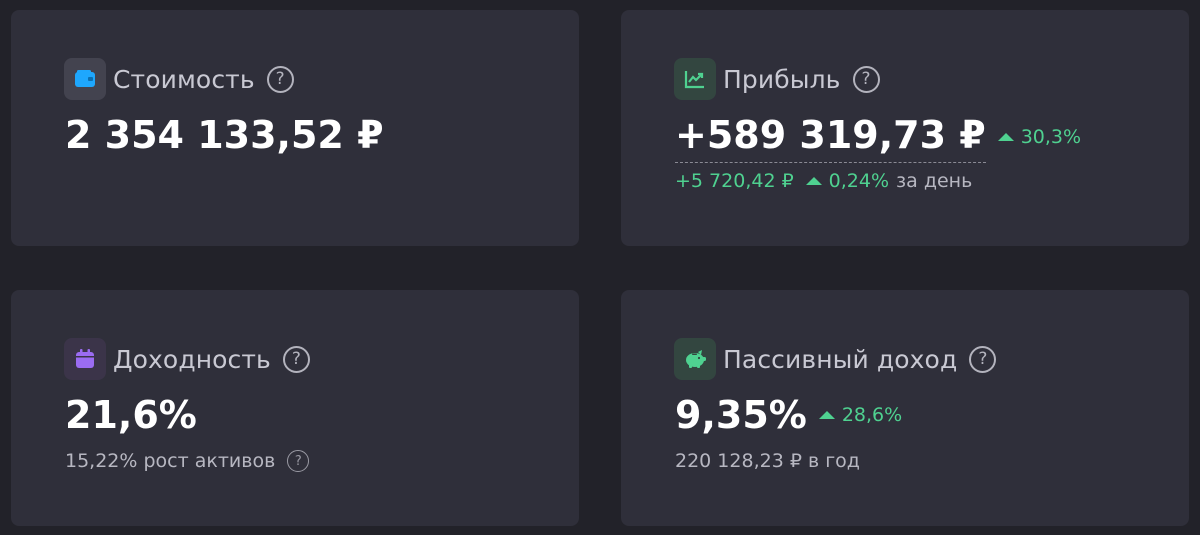  Describe the element at coordinates (840, 359) in the screenshot. I see `card-title: Пассивный доход` at that location.